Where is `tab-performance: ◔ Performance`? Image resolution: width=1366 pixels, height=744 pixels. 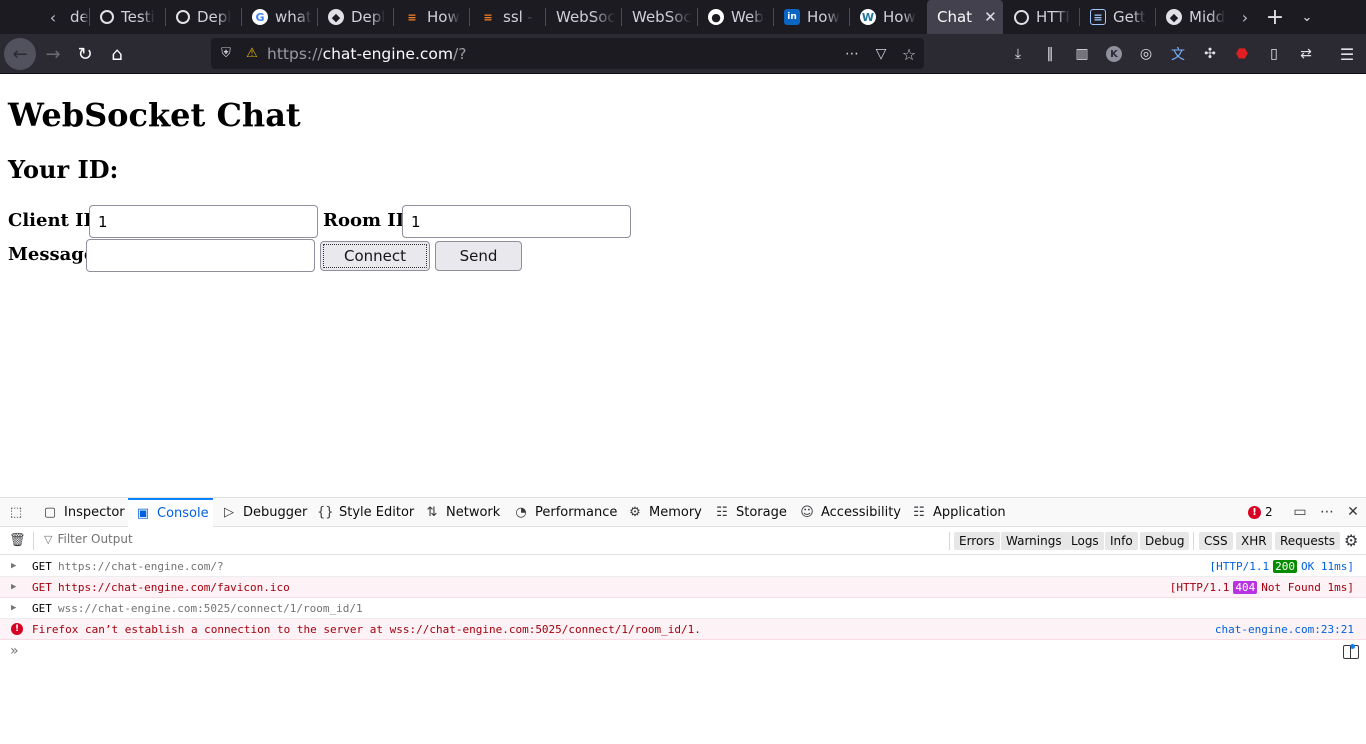
tab-performance: ◔ Performance is located at coordinates (565, 512).